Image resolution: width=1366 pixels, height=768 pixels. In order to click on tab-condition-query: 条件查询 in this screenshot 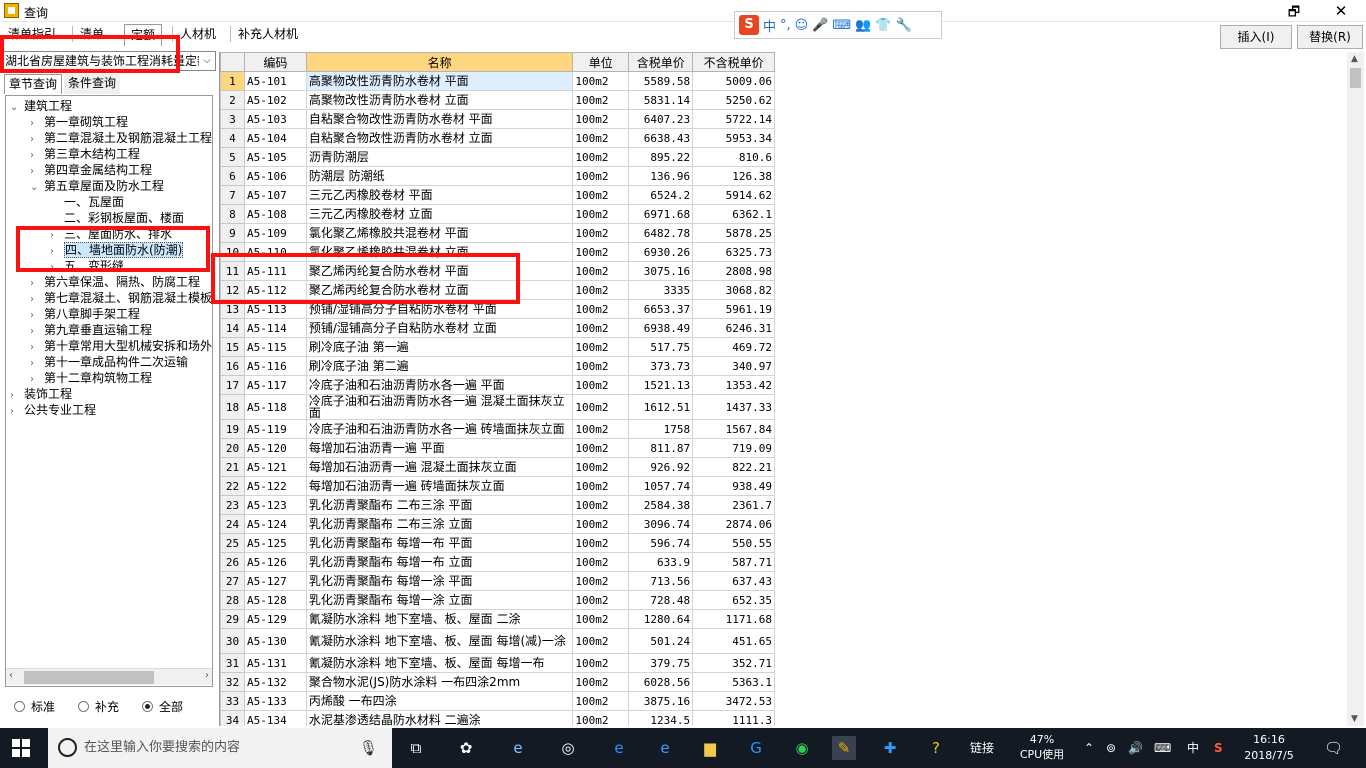, I will do `click(92, 84)`.